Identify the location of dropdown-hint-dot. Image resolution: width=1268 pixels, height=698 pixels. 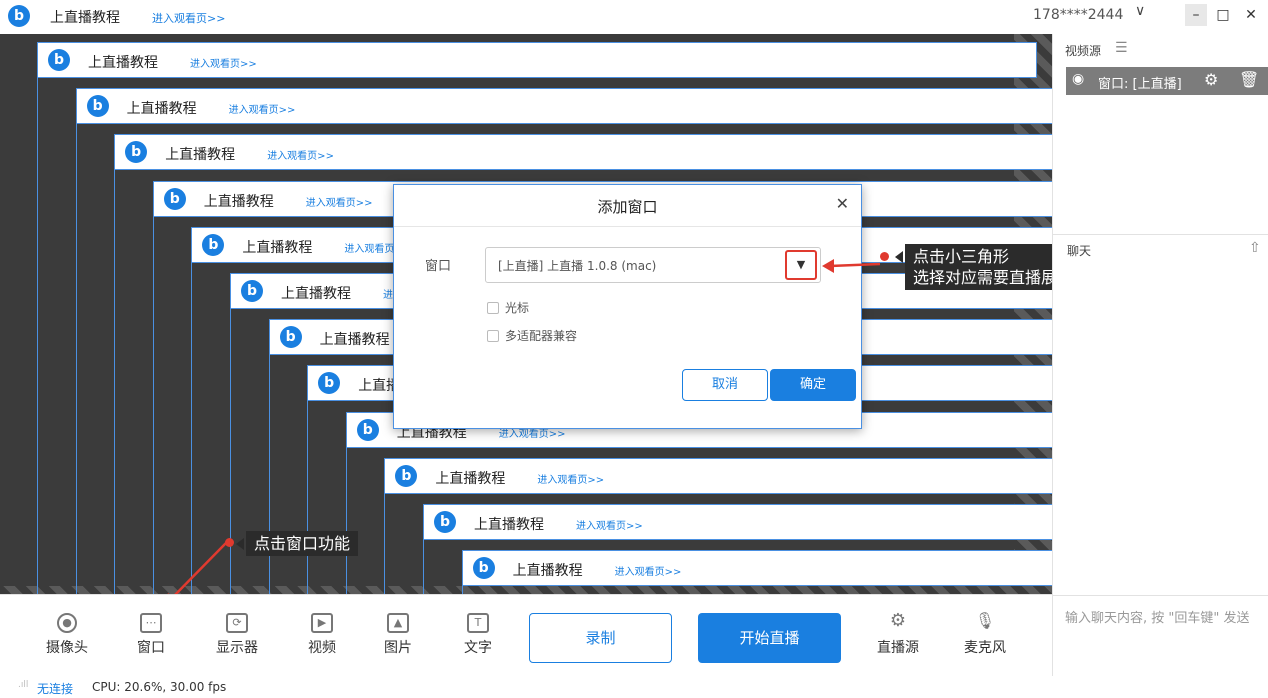
(884, 256).